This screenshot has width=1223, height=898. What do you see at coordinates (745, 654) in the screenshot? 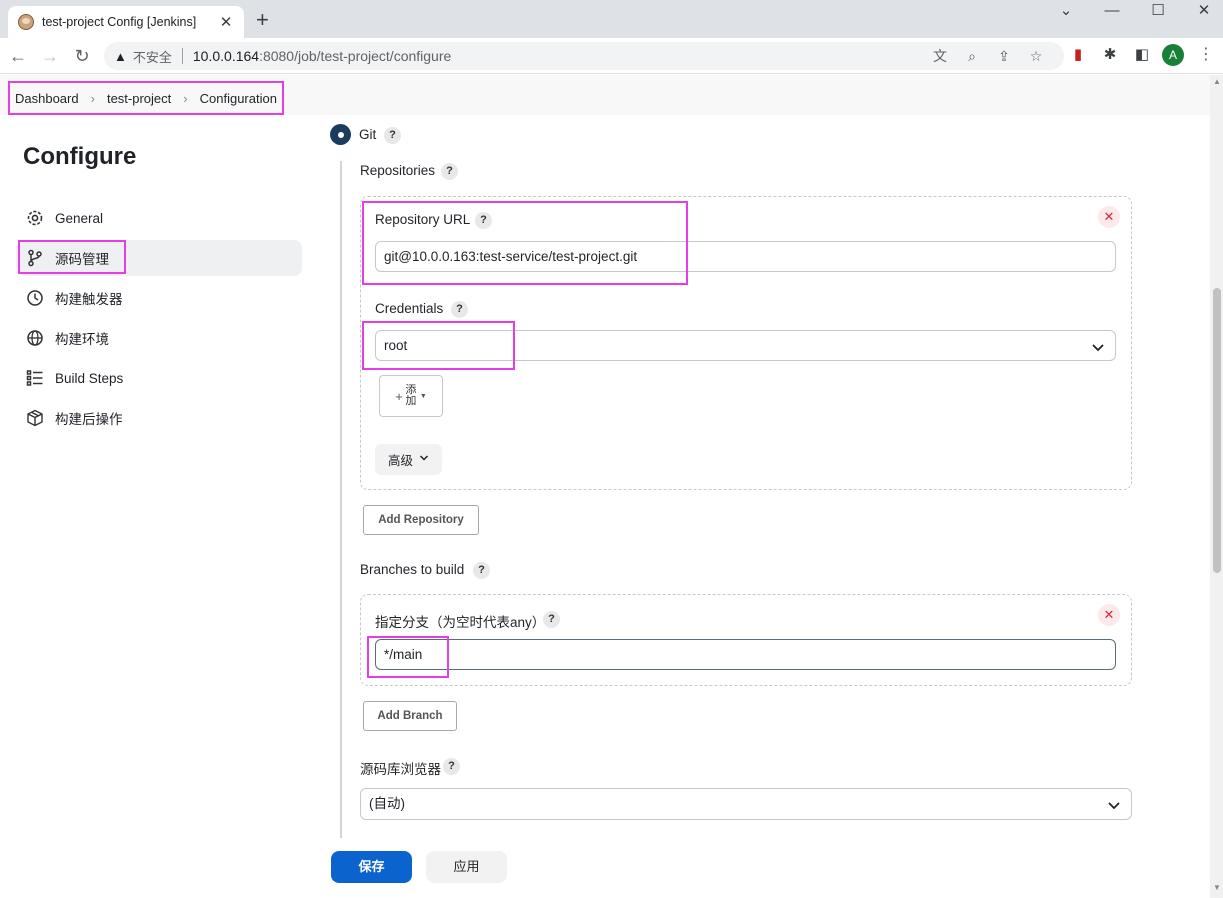
I see `branch-specifier-input: */main` at bounding box center [745, 654].